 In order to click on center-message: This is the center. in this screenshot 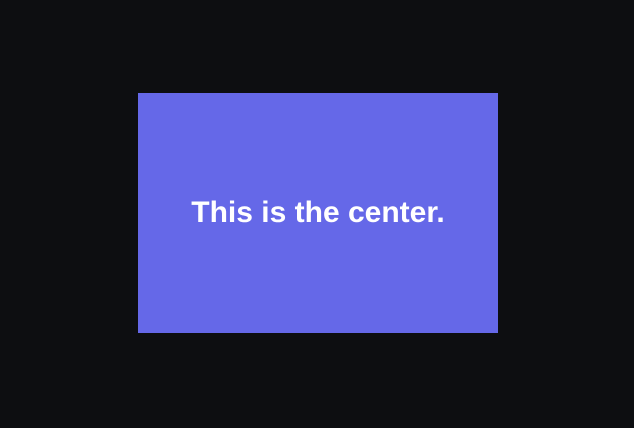, I will do `click(318, 212)`.